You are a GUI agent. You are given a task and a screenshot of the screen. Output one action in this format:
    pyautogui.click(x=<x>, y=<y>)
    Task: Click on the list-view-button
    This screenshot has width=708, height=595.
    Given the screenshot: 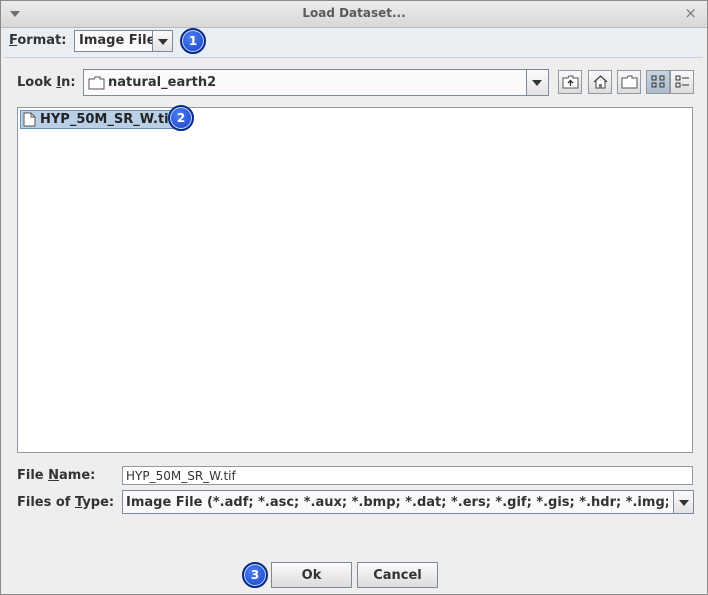 What is the action you would take?
    pyautogui.click(x=658, y=82)
    